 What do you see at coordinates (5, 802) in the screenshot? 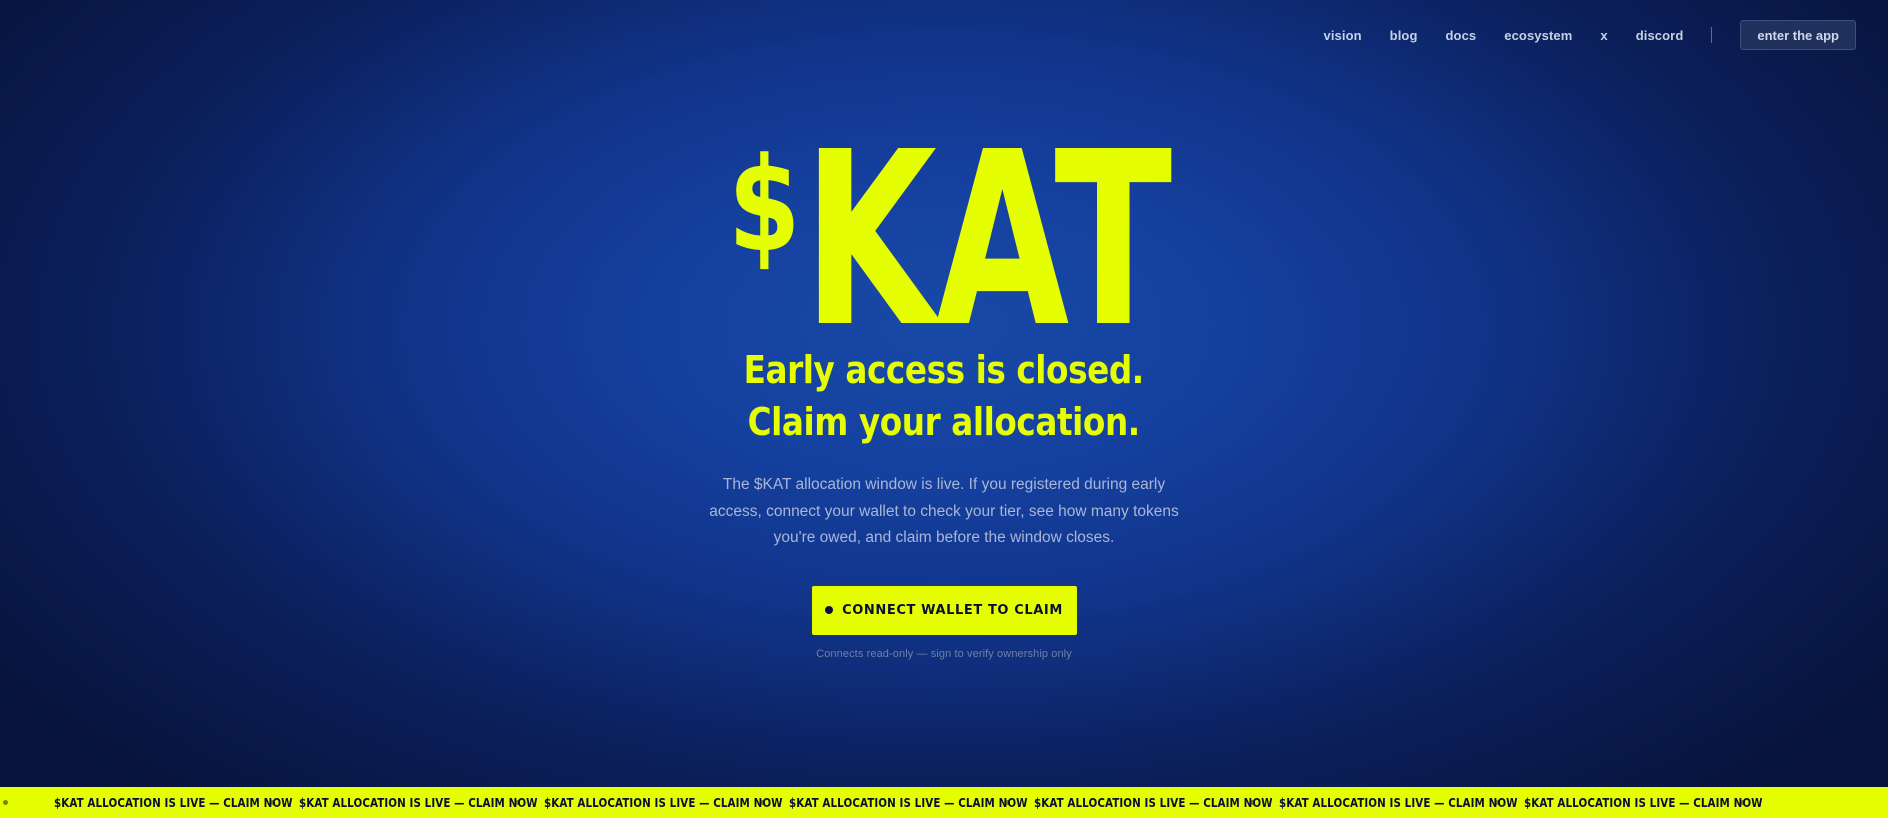
I see `ticker-dot-icon` at bounding box center [5, 802].